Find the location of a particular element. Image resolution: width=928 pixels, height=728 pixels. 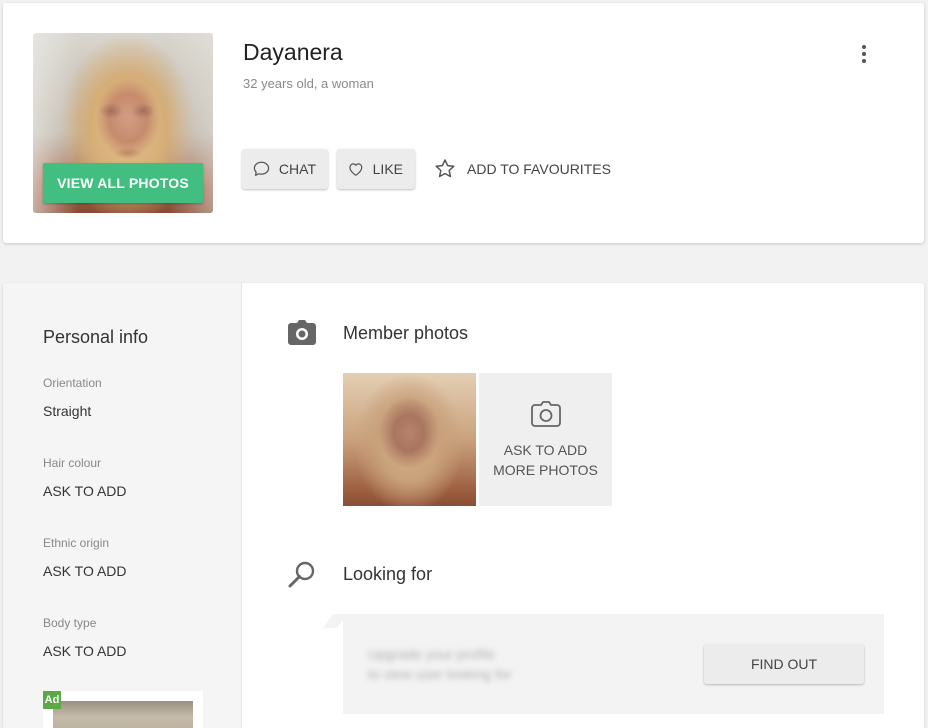

search-icon is located at coordinates (301, 574).